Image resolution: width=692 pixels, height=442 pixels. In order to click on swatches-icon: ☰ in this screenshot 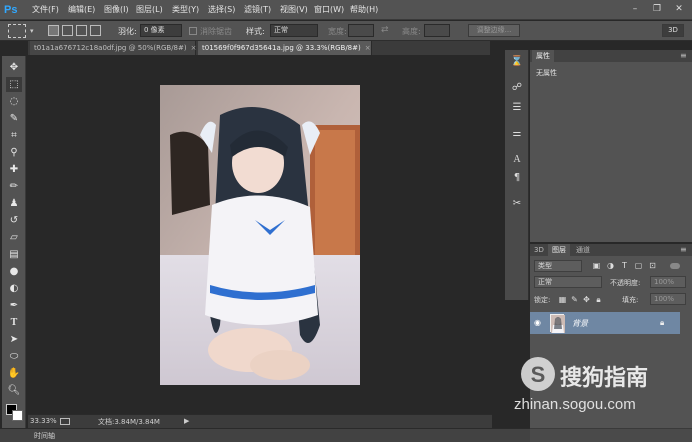, I will do `click(517, 108)`.